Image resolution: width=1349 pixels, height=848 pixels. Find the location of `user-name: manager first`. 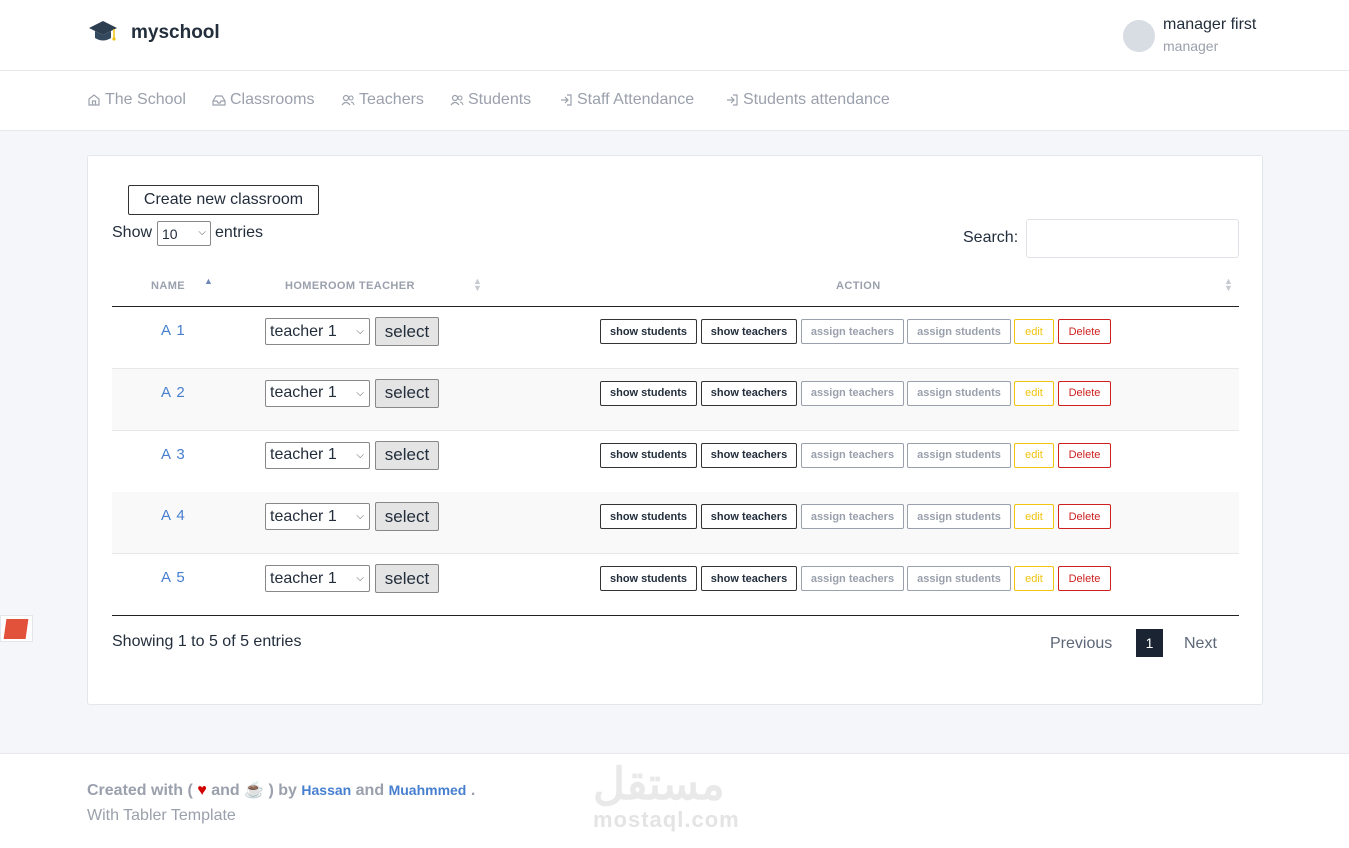

user-name: manager first is located at coordinates (1209, 25).